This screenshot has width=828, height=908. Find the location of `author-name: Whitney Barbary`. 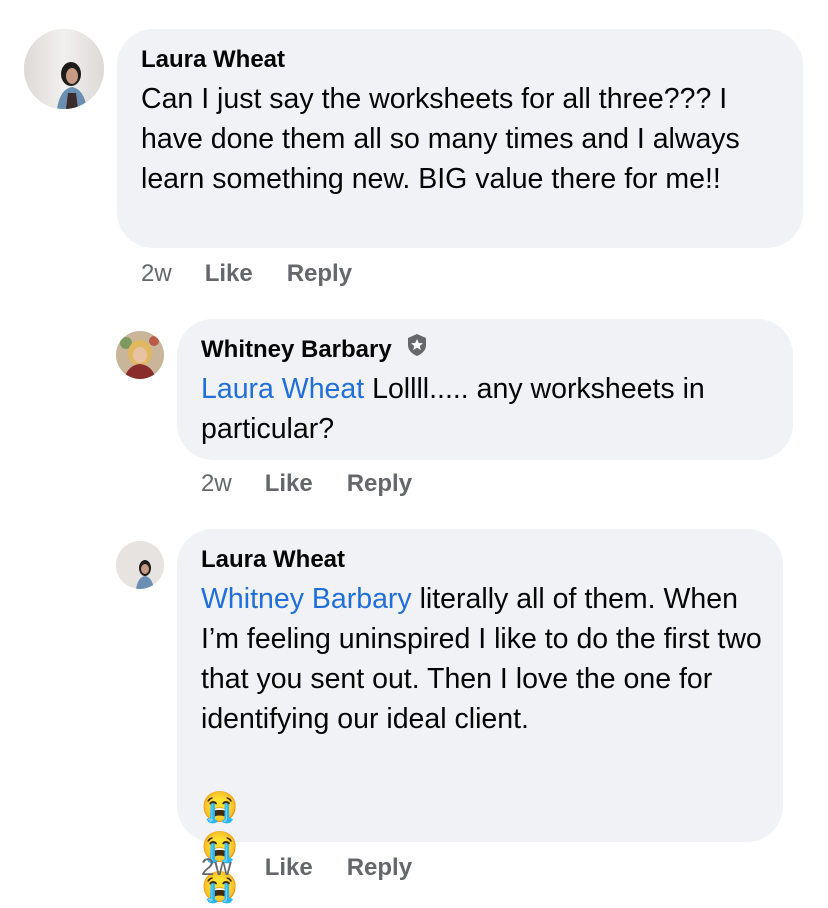

author-name: Whitney Barbary is located at coordinates (296, 349).